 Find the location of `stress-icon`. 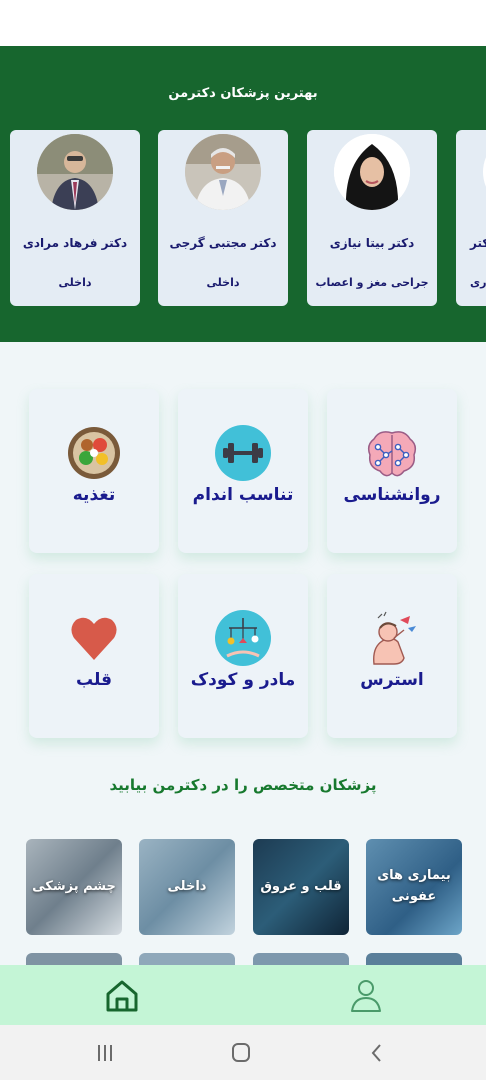

stress-icon is located at coordinates (392, 638).